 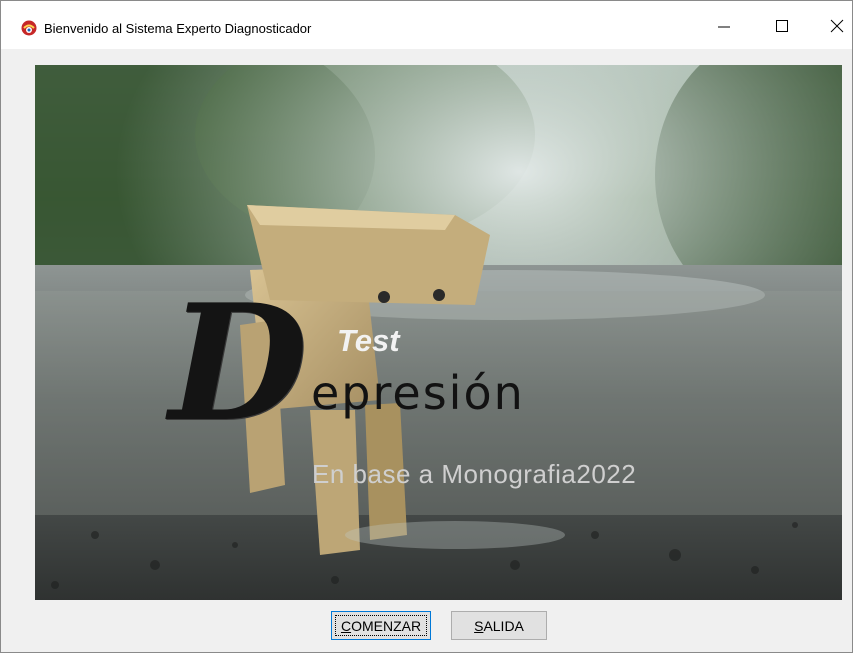 I want to click on hero-test-label: Test, so click(x=368, y=340).